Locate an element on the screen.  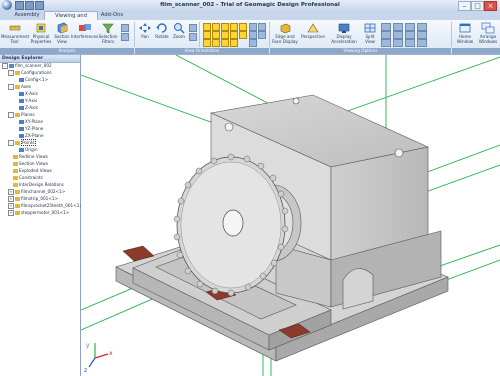
tree-item: - Configurations is located at coordinates (30, 73).